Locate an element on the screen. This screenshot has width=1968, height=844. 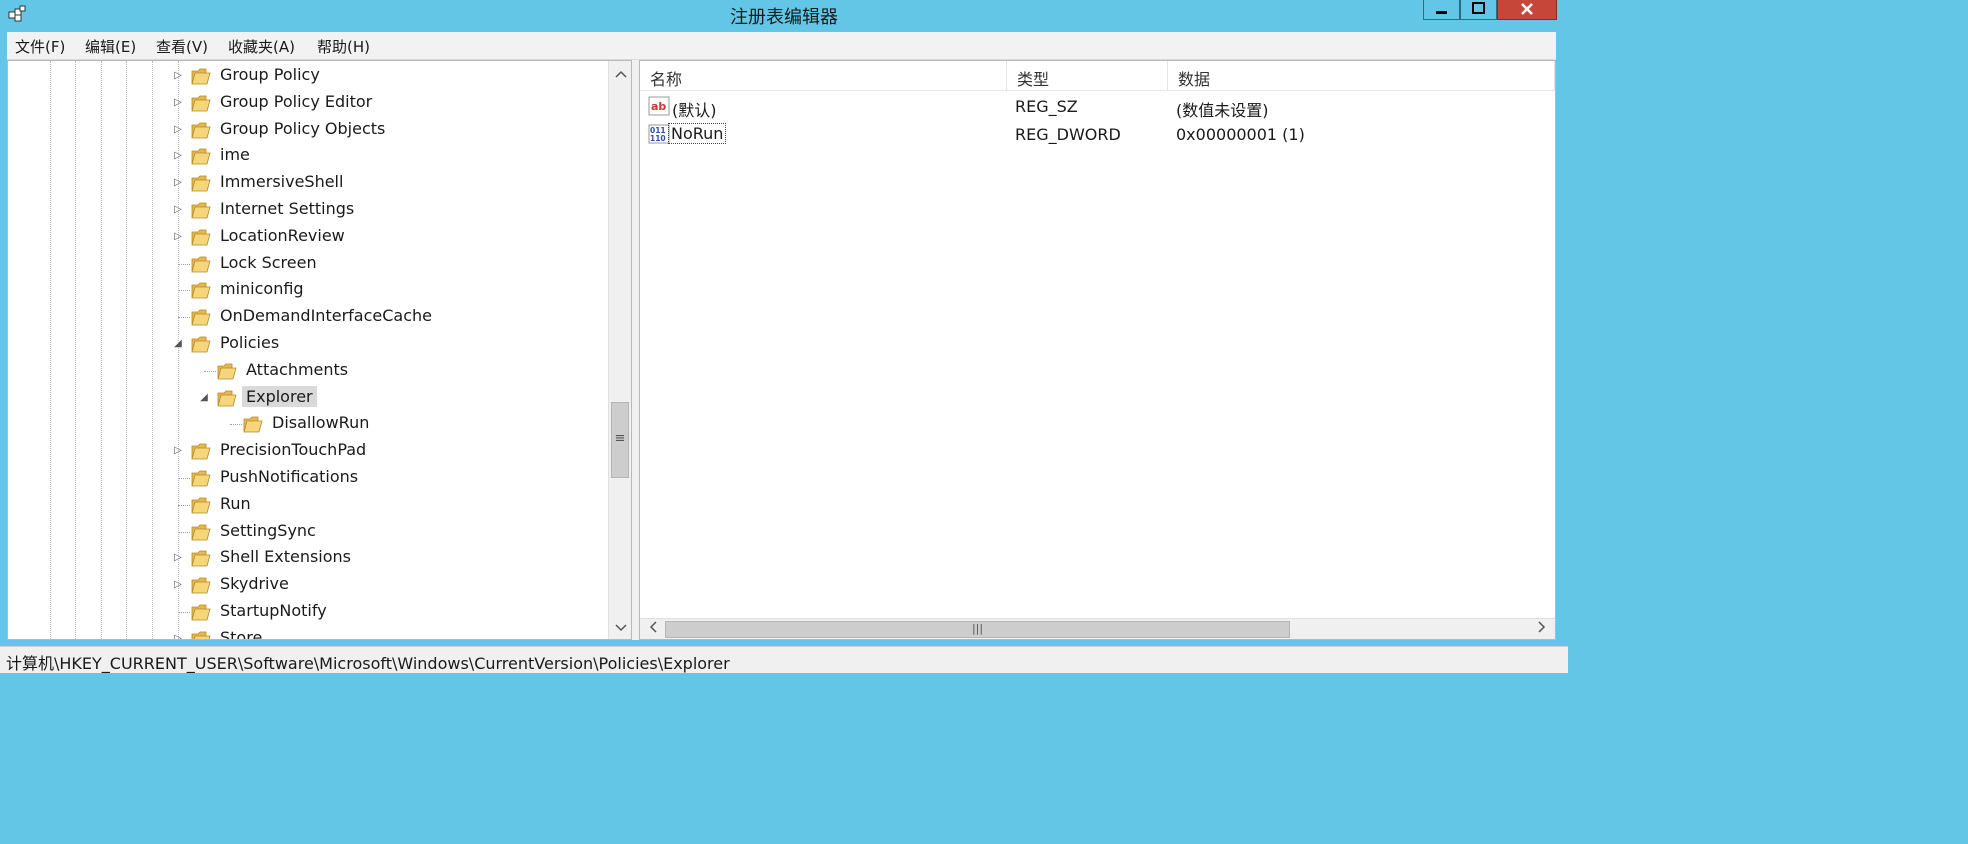
value-row: ab (默认) REG_SZ (数值未设置) is located at coordinates (1097, 107).